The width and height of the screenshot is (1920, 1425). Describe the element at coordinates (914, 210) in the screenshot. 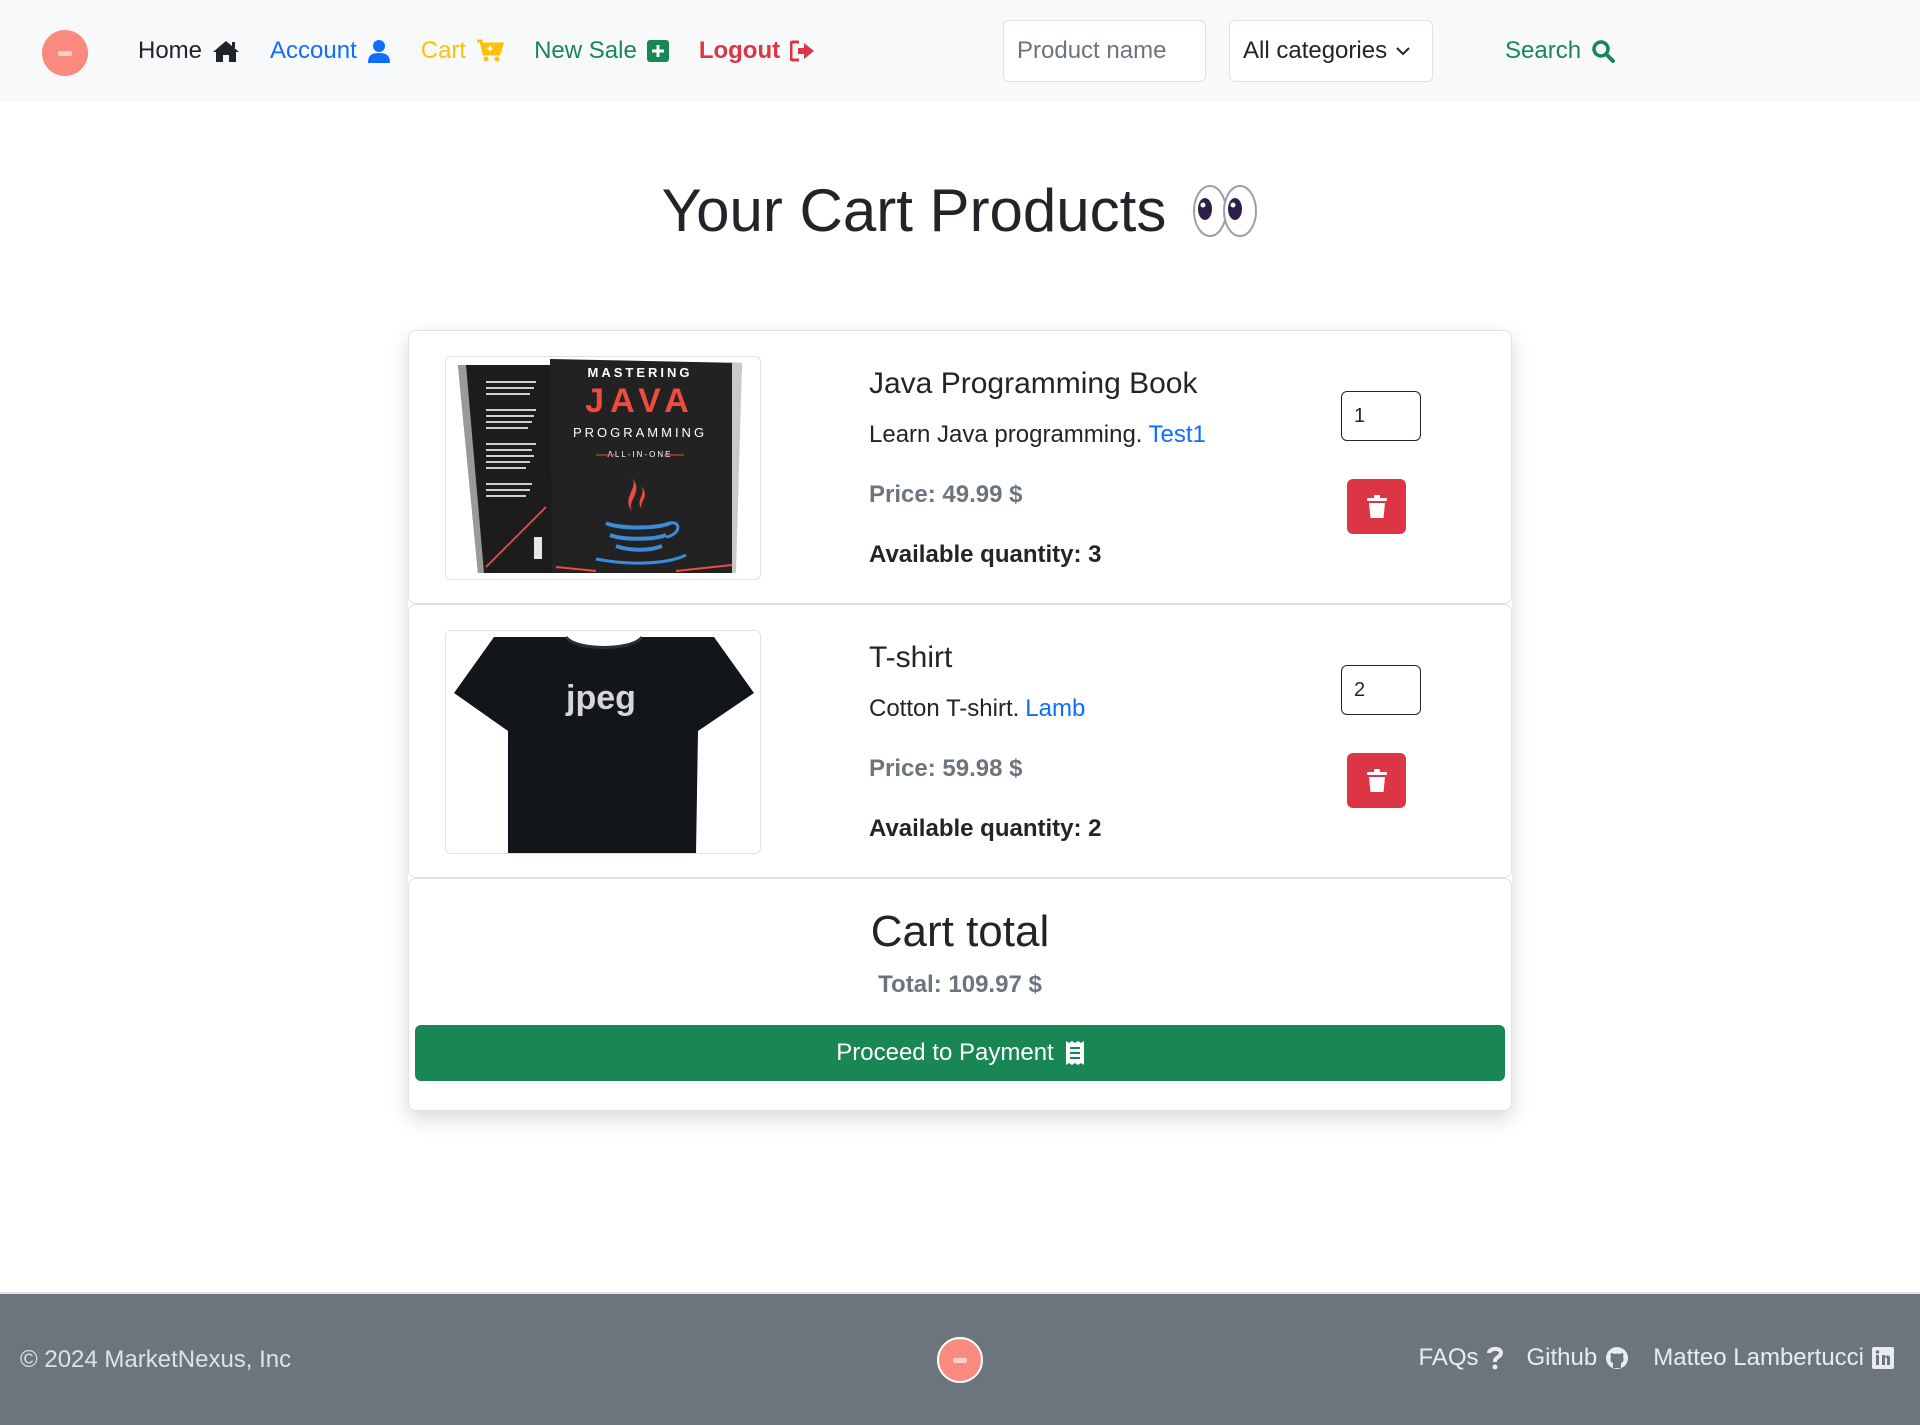

I see `page-title-text: Your Cart Products` at that location.